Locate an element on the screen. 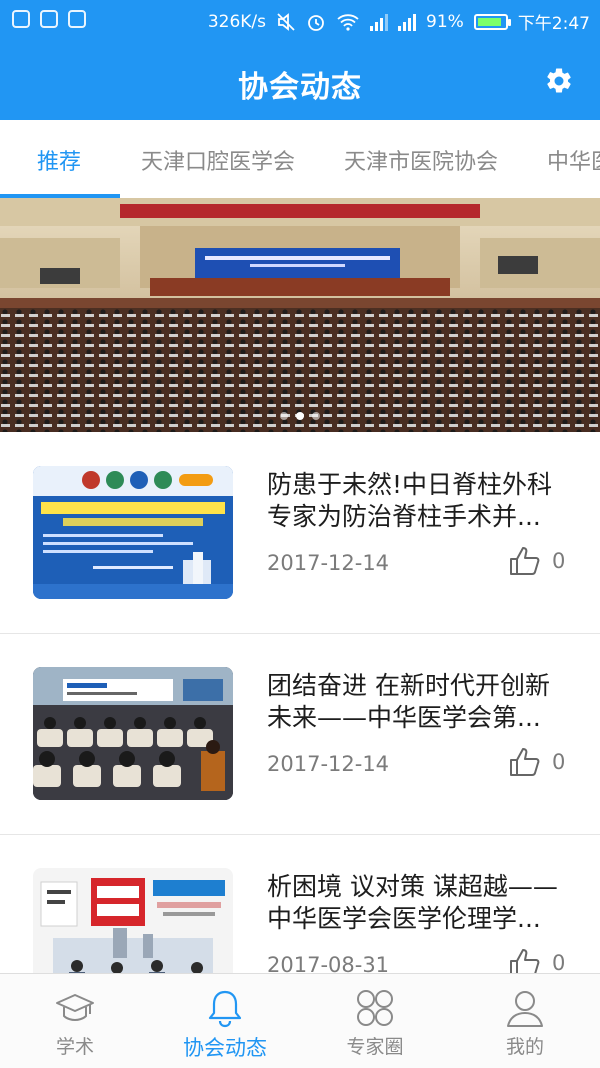 The height and width of the screenshot is (1068, 600). grid-circles-icon is located at coordinates (375, 1008).